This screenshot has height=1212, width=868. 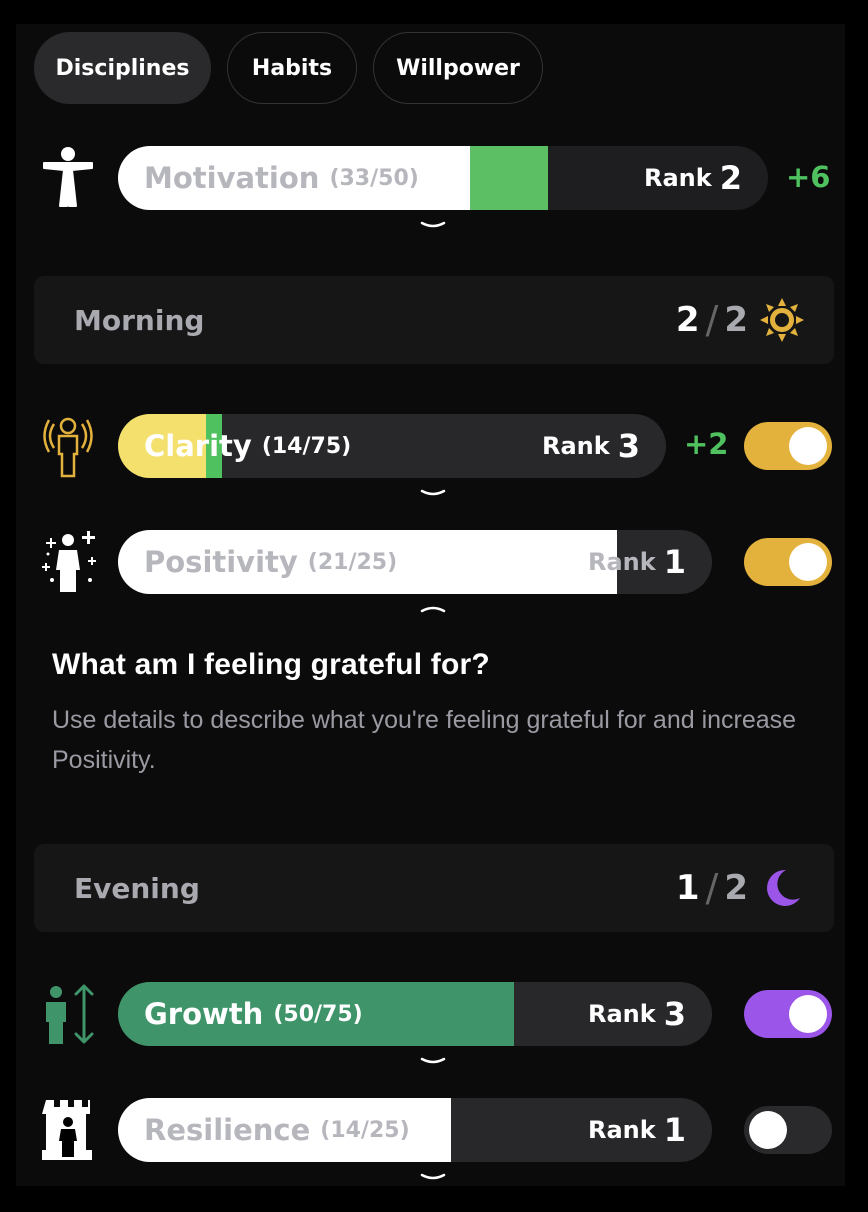 I want to click on motivation-rank: Rank 2, so click(x=693, y=178).